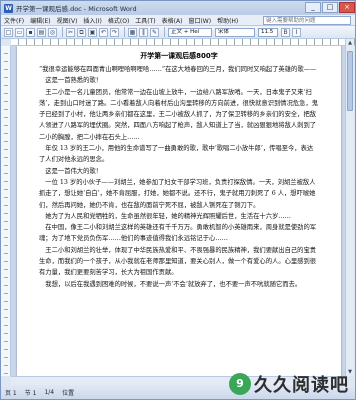 The height and width of the screenshot is (400, 356). Describe the element at coordinates (285, 32) in the screenshot. I see `bold-icon: B` at that location.